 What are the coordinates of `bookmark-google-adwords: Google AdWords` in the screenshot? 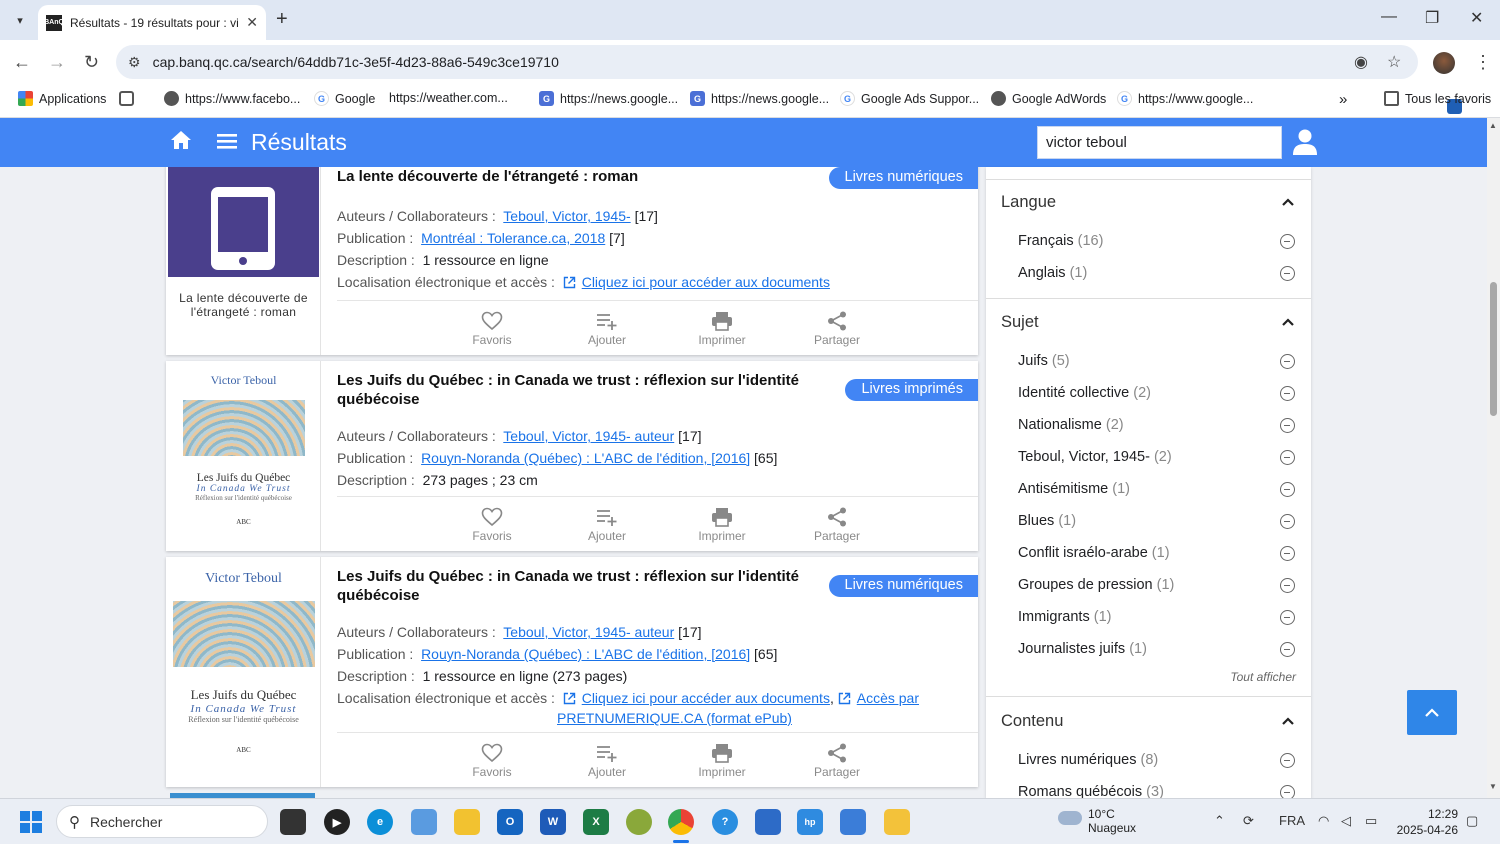 It's located at (1048, 98).